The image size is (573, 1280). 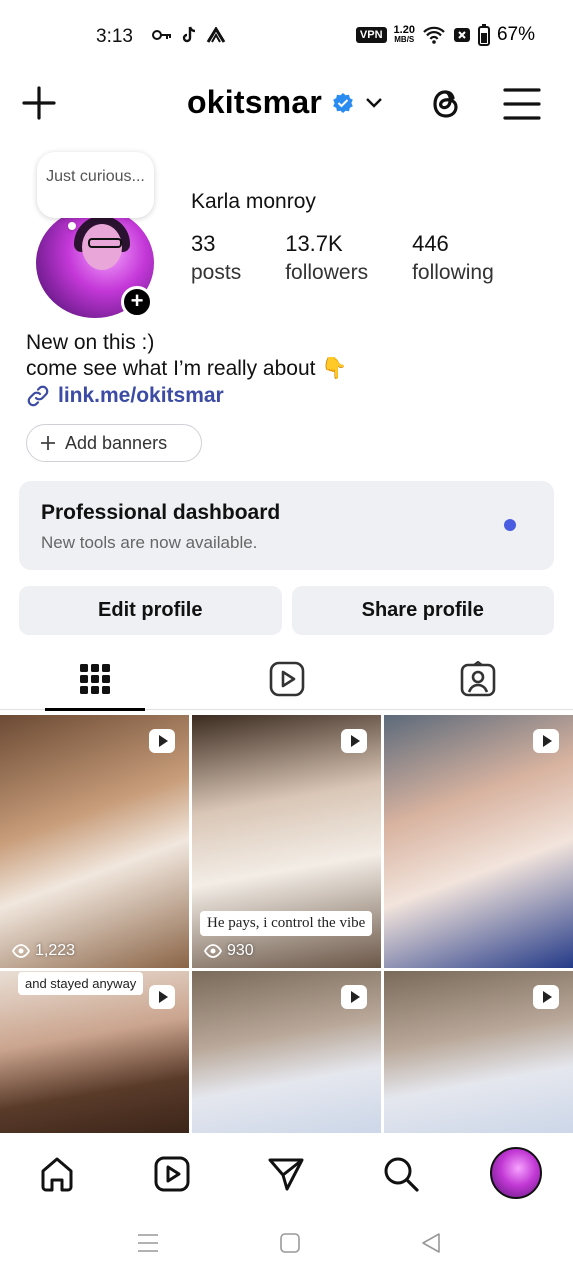 What do you see at coordinates (240, 950) in the screenshot?
I see `view-count-value: 930` at bounding box center [240, 950].